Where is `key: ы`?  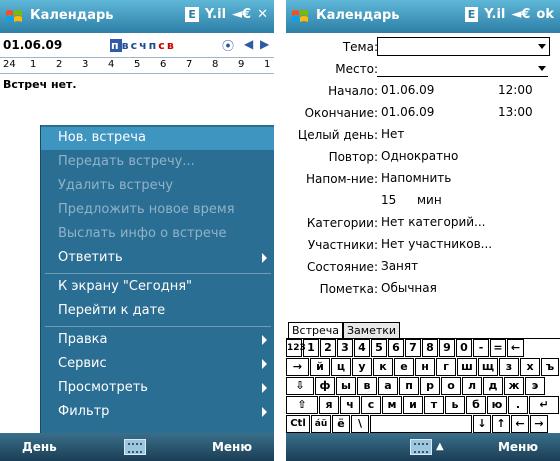 key: ы is located at coordinates (346, 386).